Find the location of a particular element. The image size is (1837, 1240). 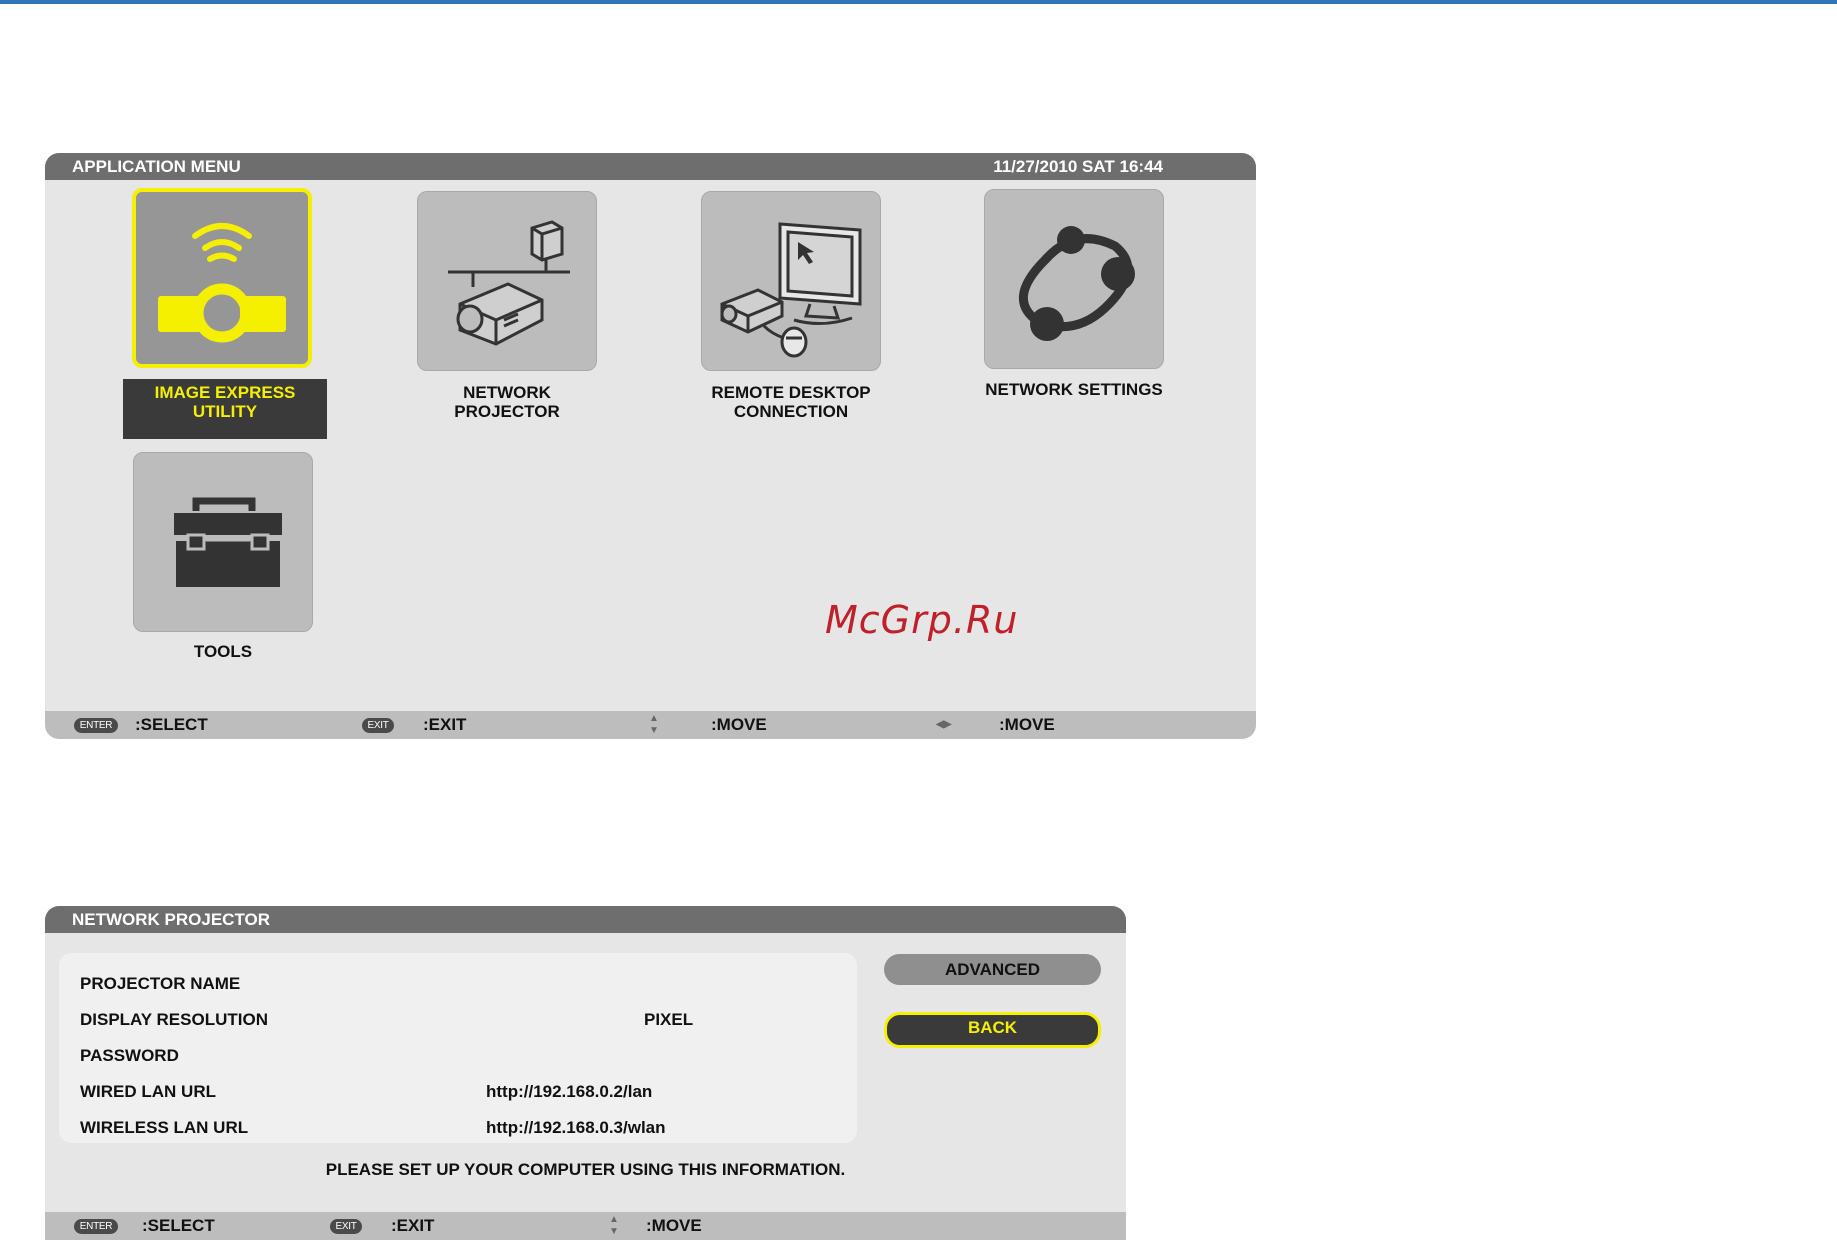

tile-label-line: REMOTE DESKTOP is located at coordinates (791, 392).